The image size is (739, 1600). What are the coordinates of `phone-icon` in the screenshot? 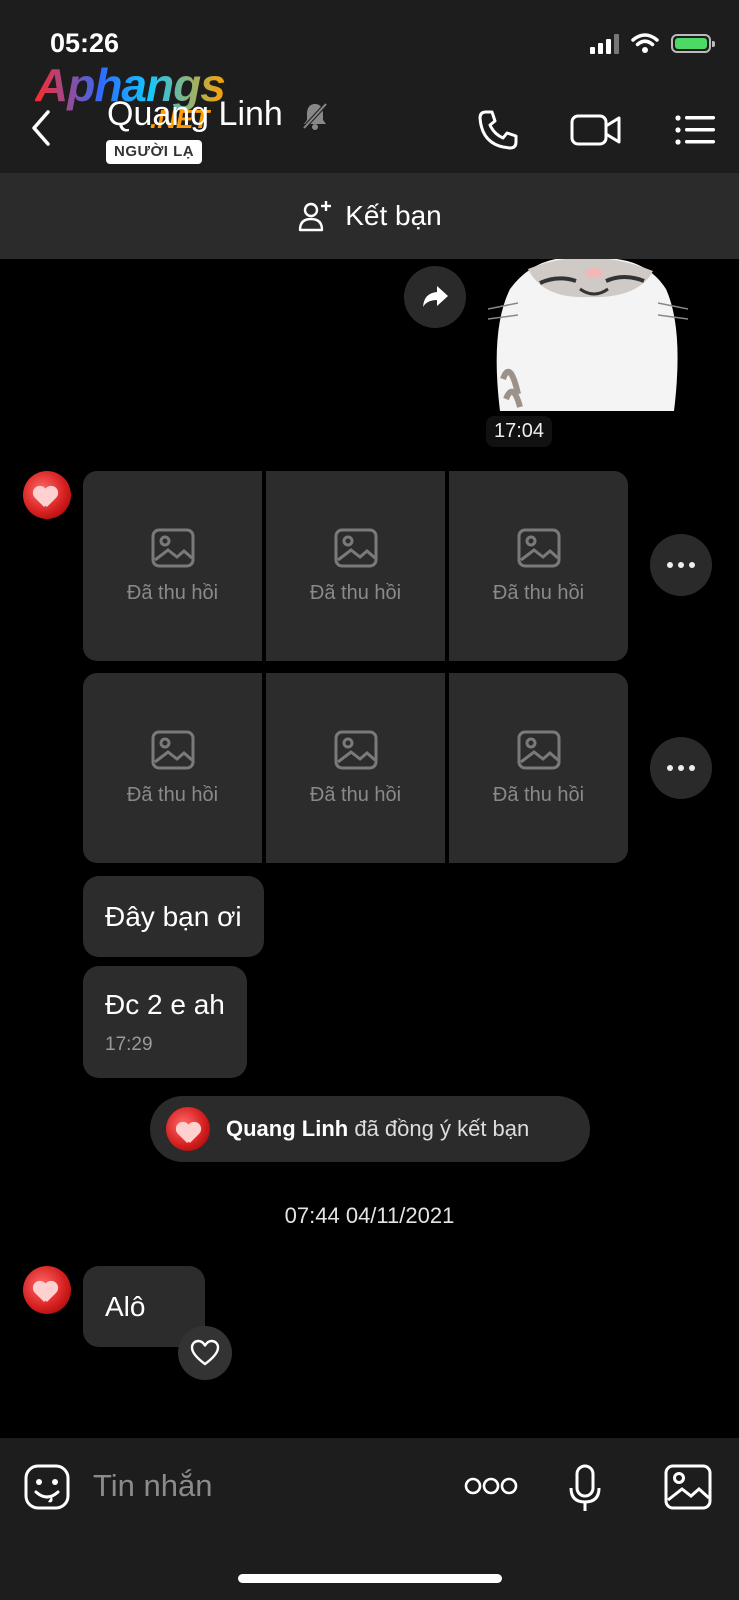 It's located at (498, 130).